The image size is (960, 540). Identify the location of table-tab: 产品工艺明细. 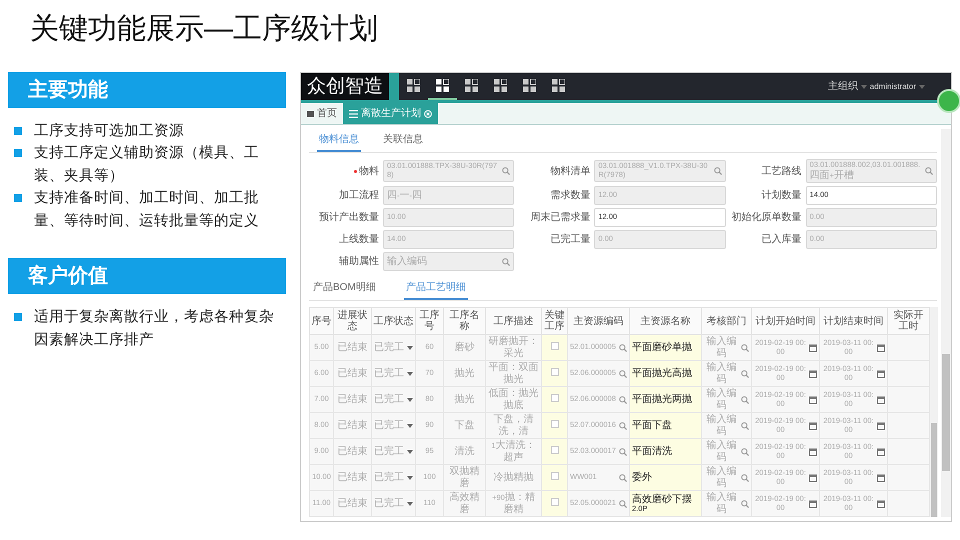
(436, 288).